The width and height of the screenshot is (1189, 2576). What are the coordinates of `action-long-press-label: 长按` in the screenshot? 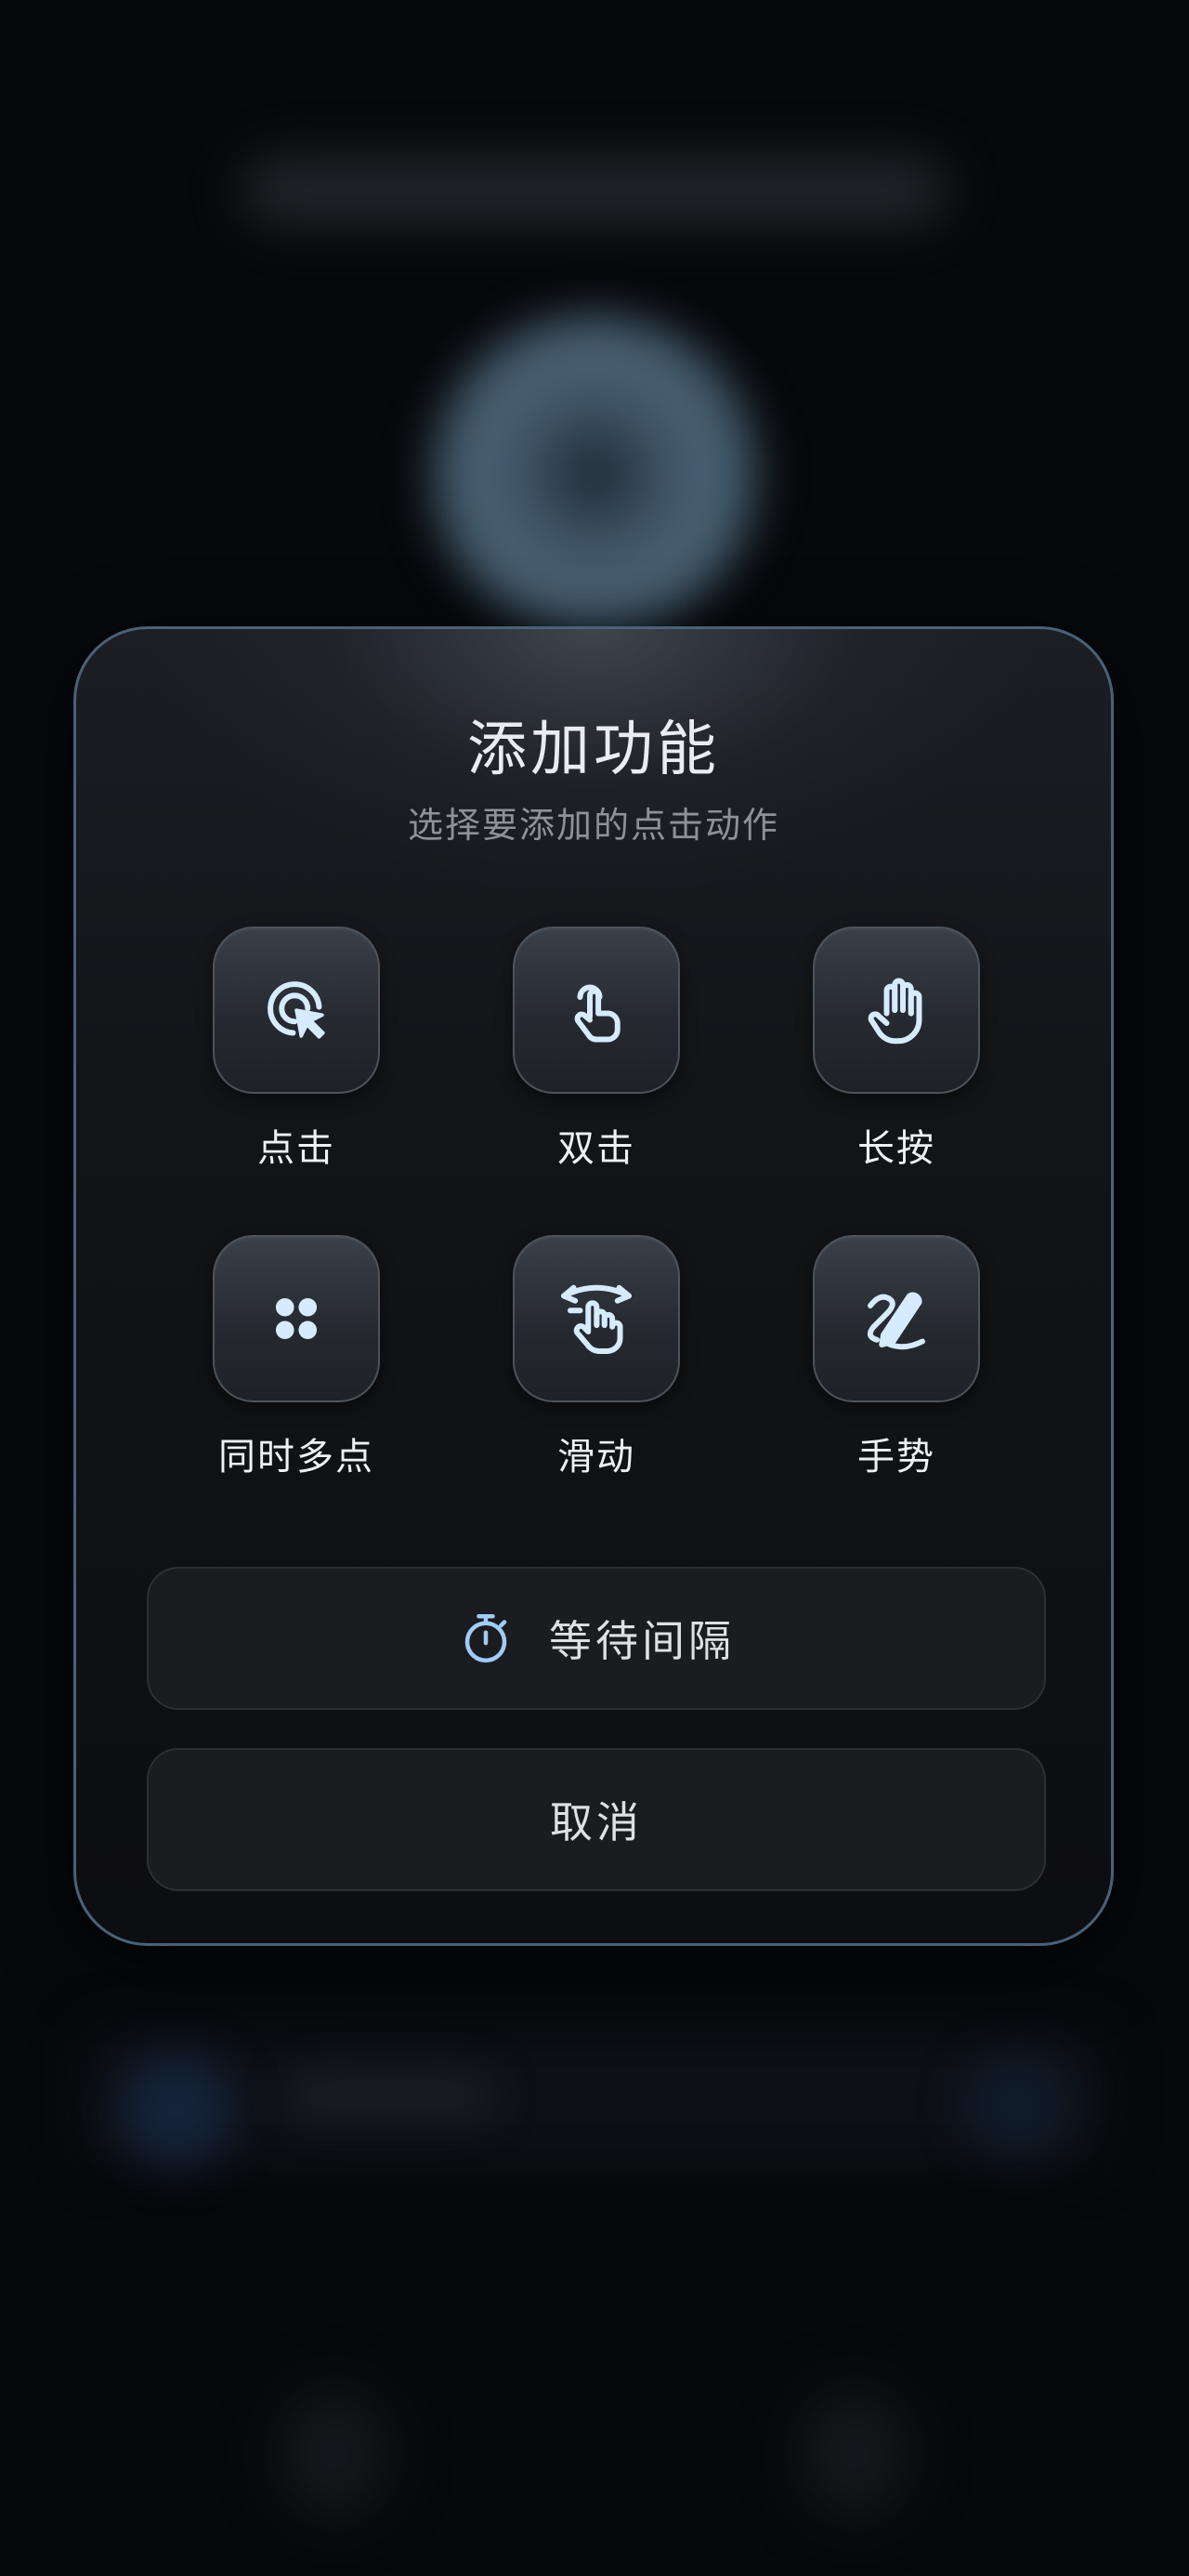 It's located at (896, 1148).